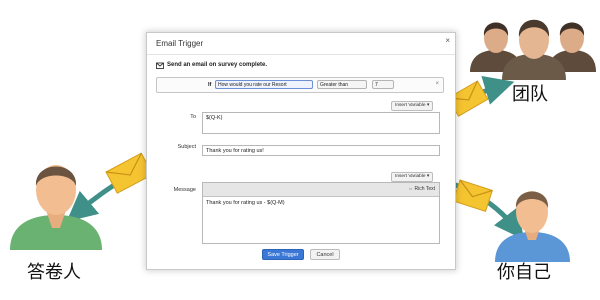 The image size is (600, 300). I want to click on subject-label: Subject, so click(186, 147).